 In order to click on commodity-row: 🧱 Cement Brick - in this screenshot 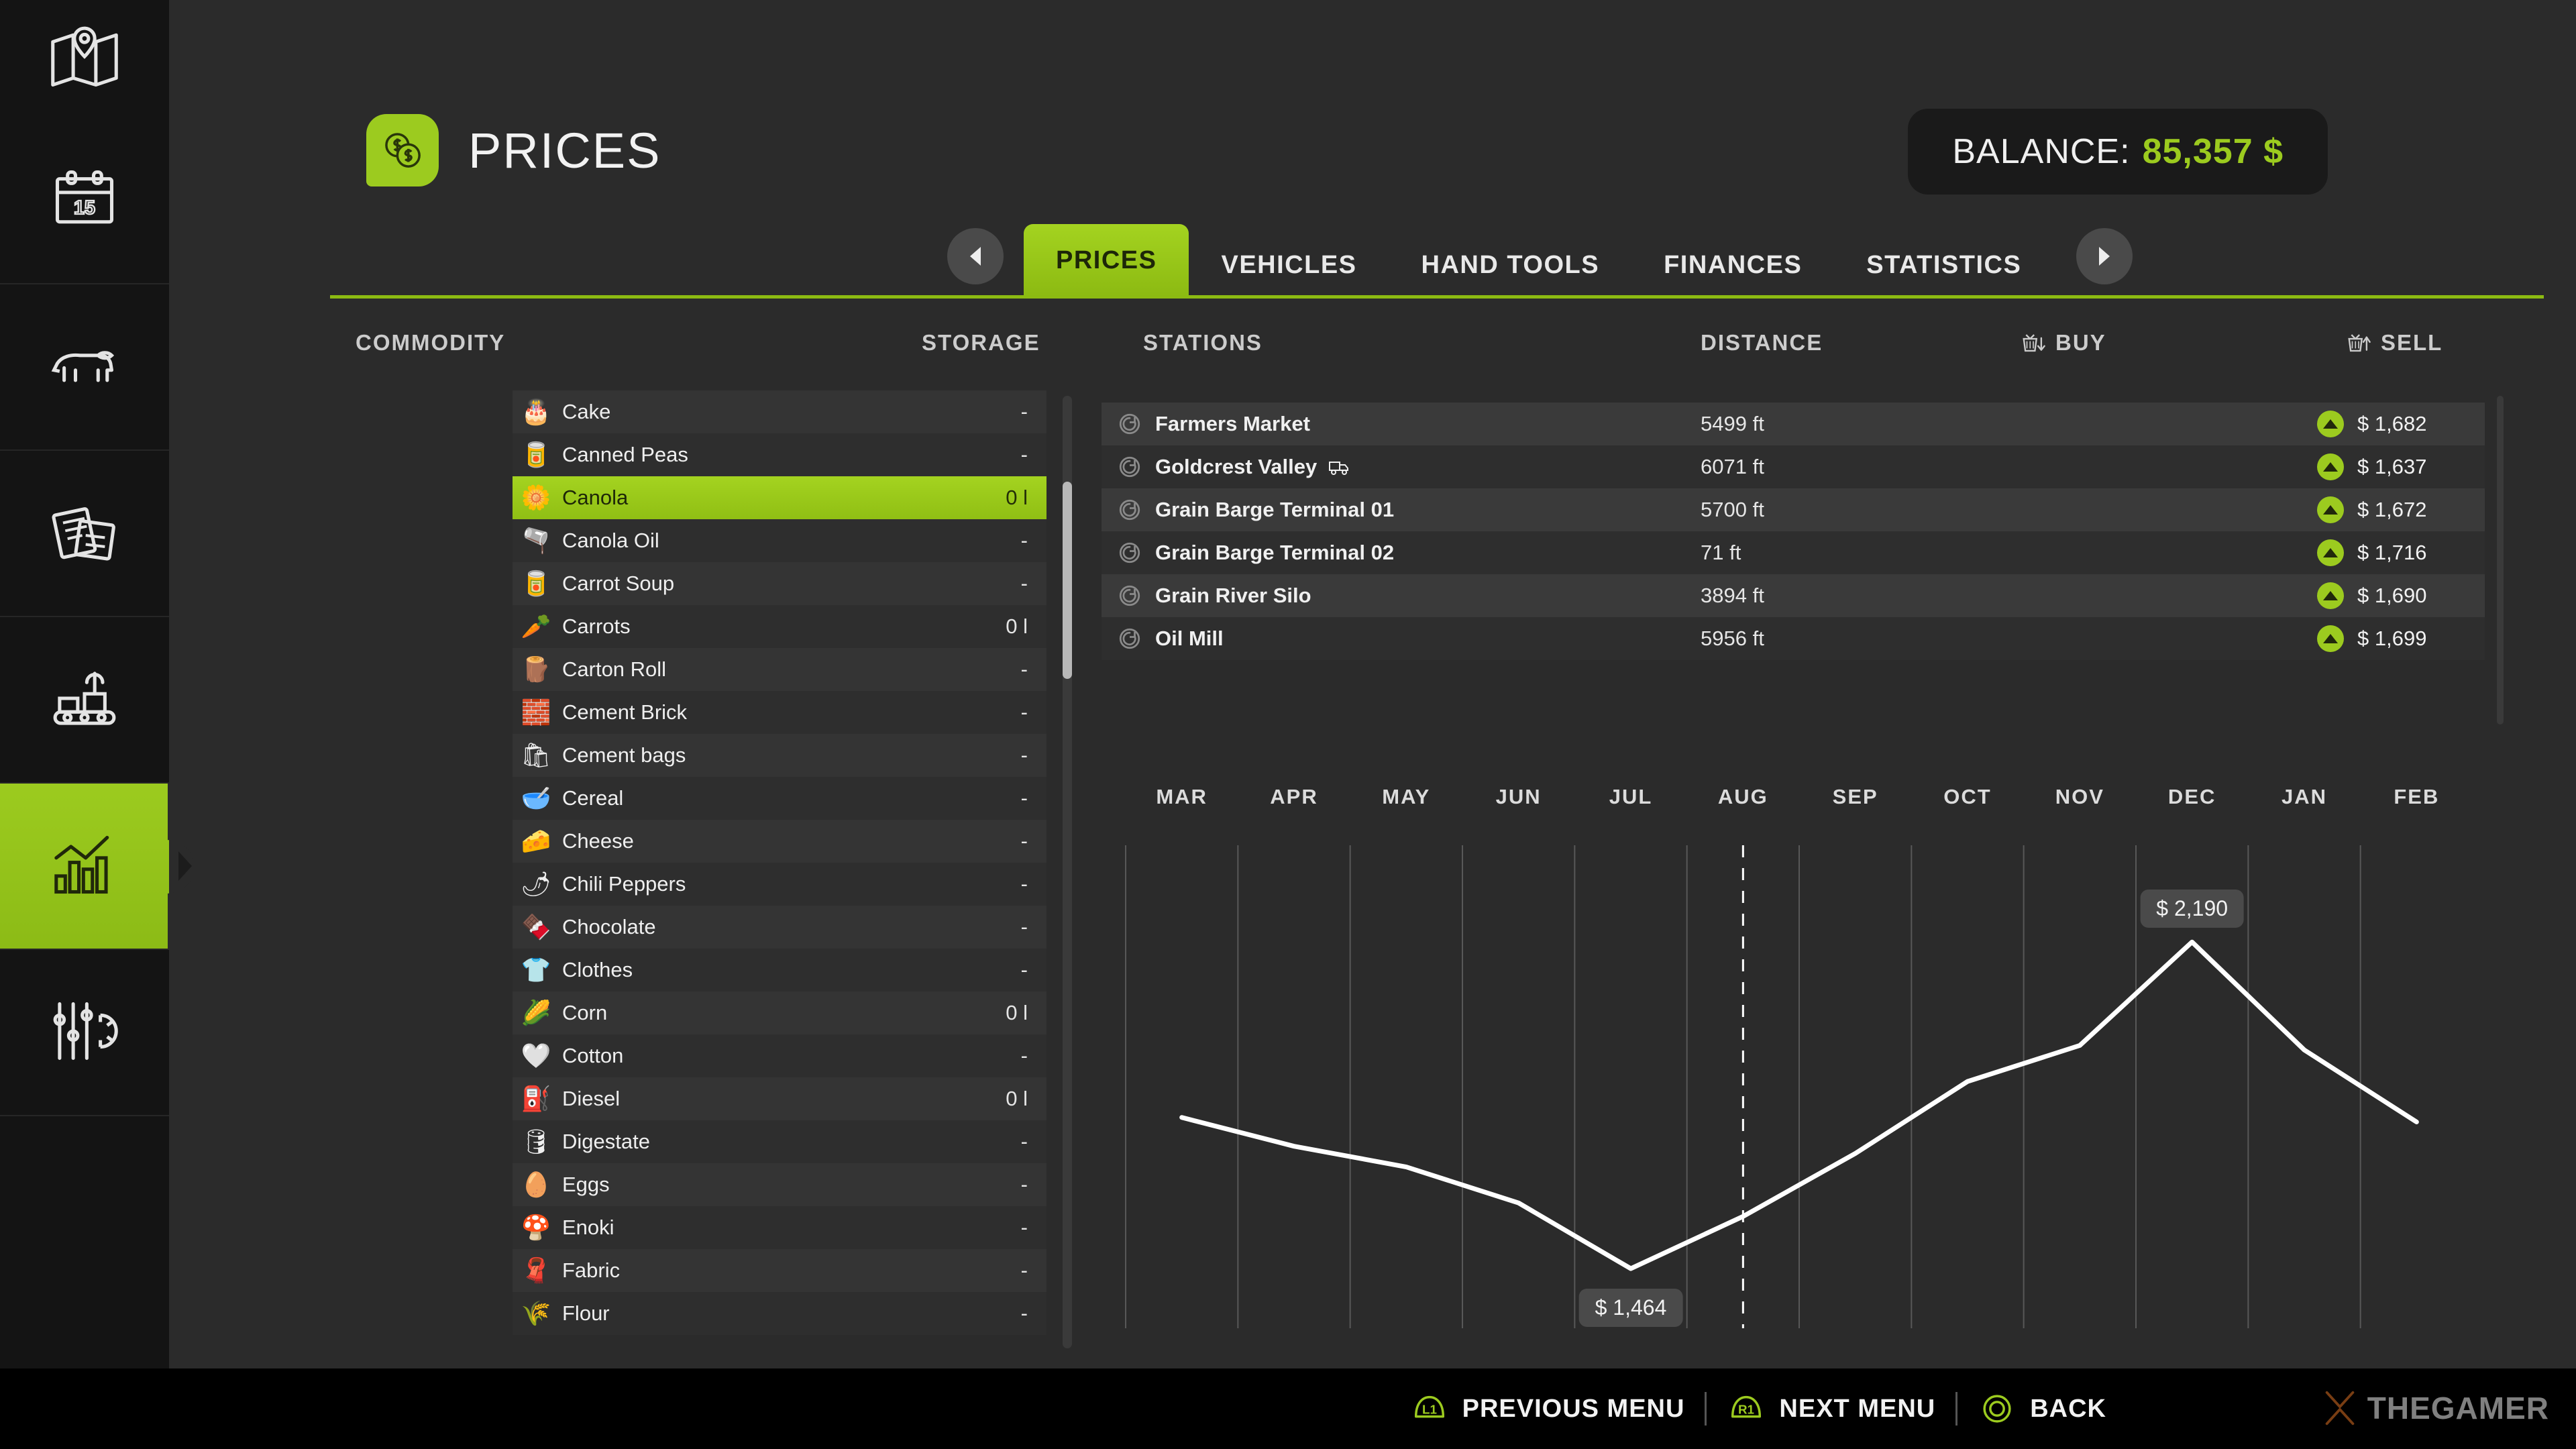, I will do `click(779, 712)`.